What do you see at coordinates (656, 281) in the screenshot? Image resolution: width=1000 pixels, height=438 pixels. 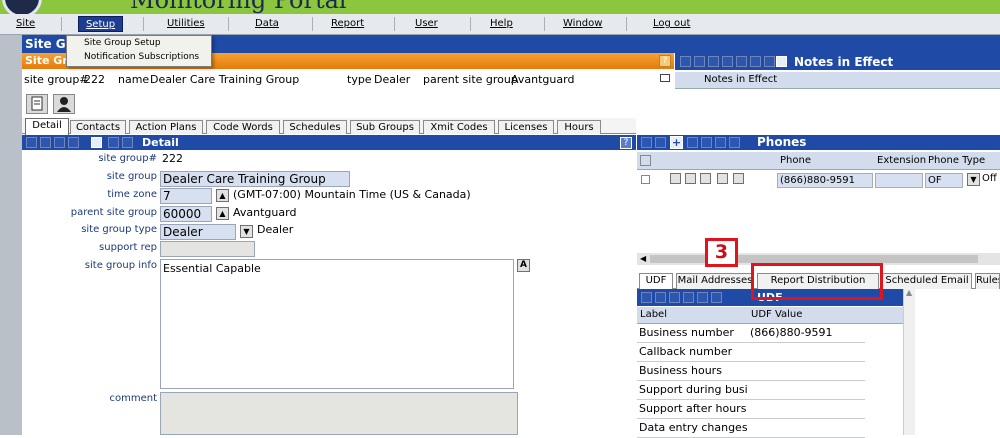 I see `tab-udf: UDF` at bounding box center [656, 281].